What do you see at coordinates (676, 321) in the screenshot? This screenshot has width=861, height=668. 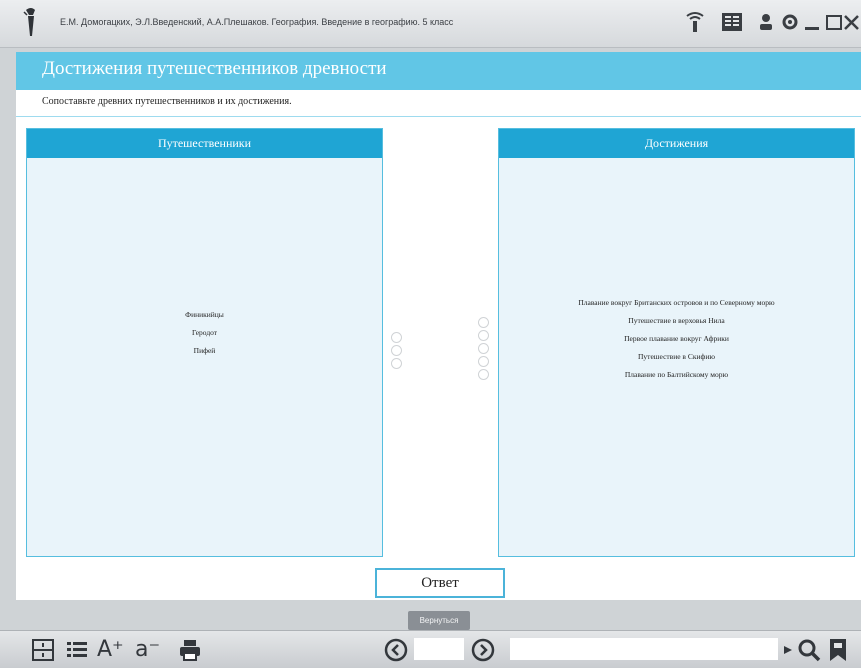 I see `achievement-item: Путешествие в верховья Нила` at bounding box center [676, 321].